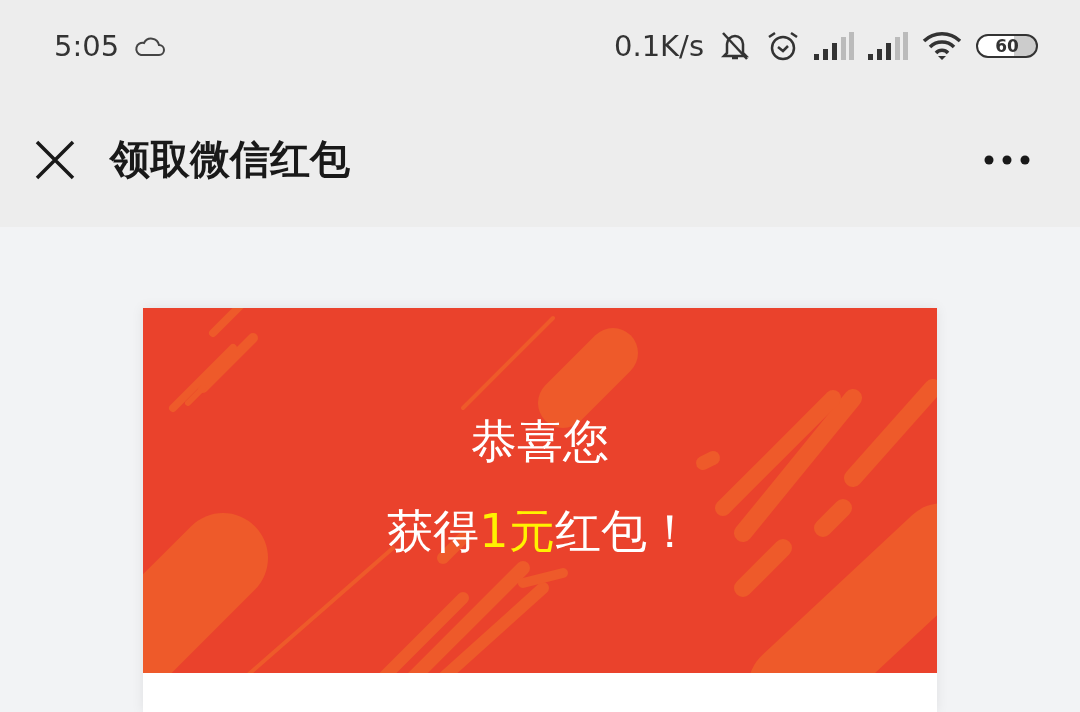  Describe the element at coordinates (783, 46) in the screenshot. I see `alarm-clock-icon` at that location.